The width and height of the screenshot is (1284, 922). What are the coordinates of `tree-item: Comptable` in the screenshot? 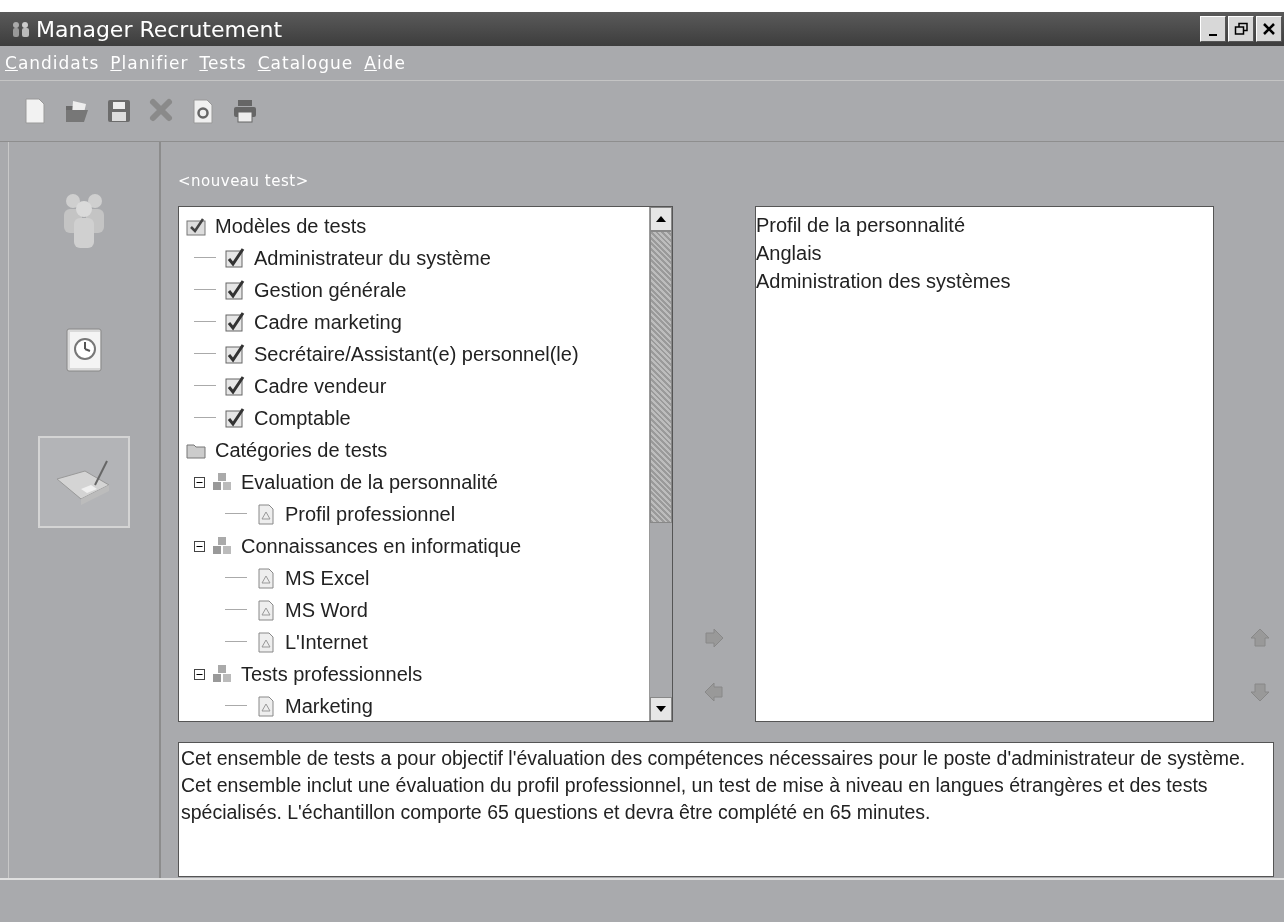 It's located at (302, 418).